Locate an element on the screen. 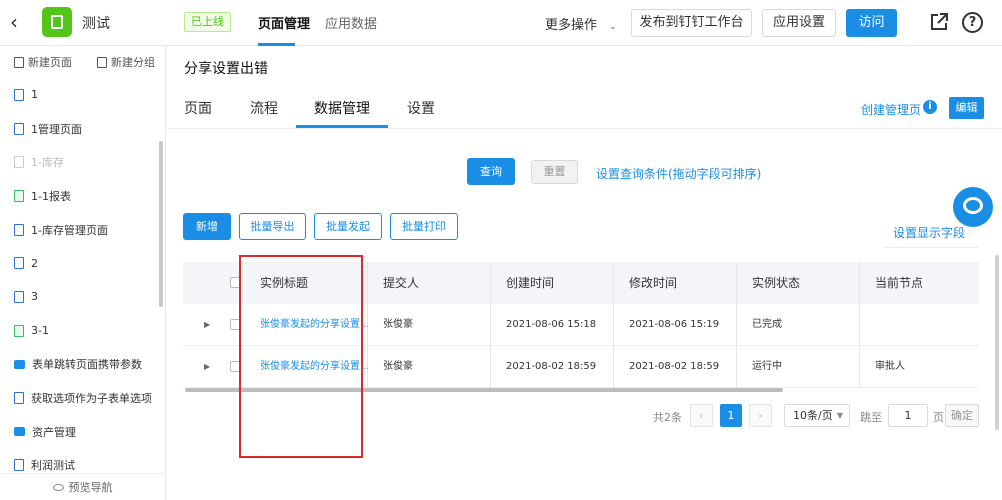 The image size is (1002, 500). create-manage-page-link: 创建管理页 is located at coordinates (891, 109).